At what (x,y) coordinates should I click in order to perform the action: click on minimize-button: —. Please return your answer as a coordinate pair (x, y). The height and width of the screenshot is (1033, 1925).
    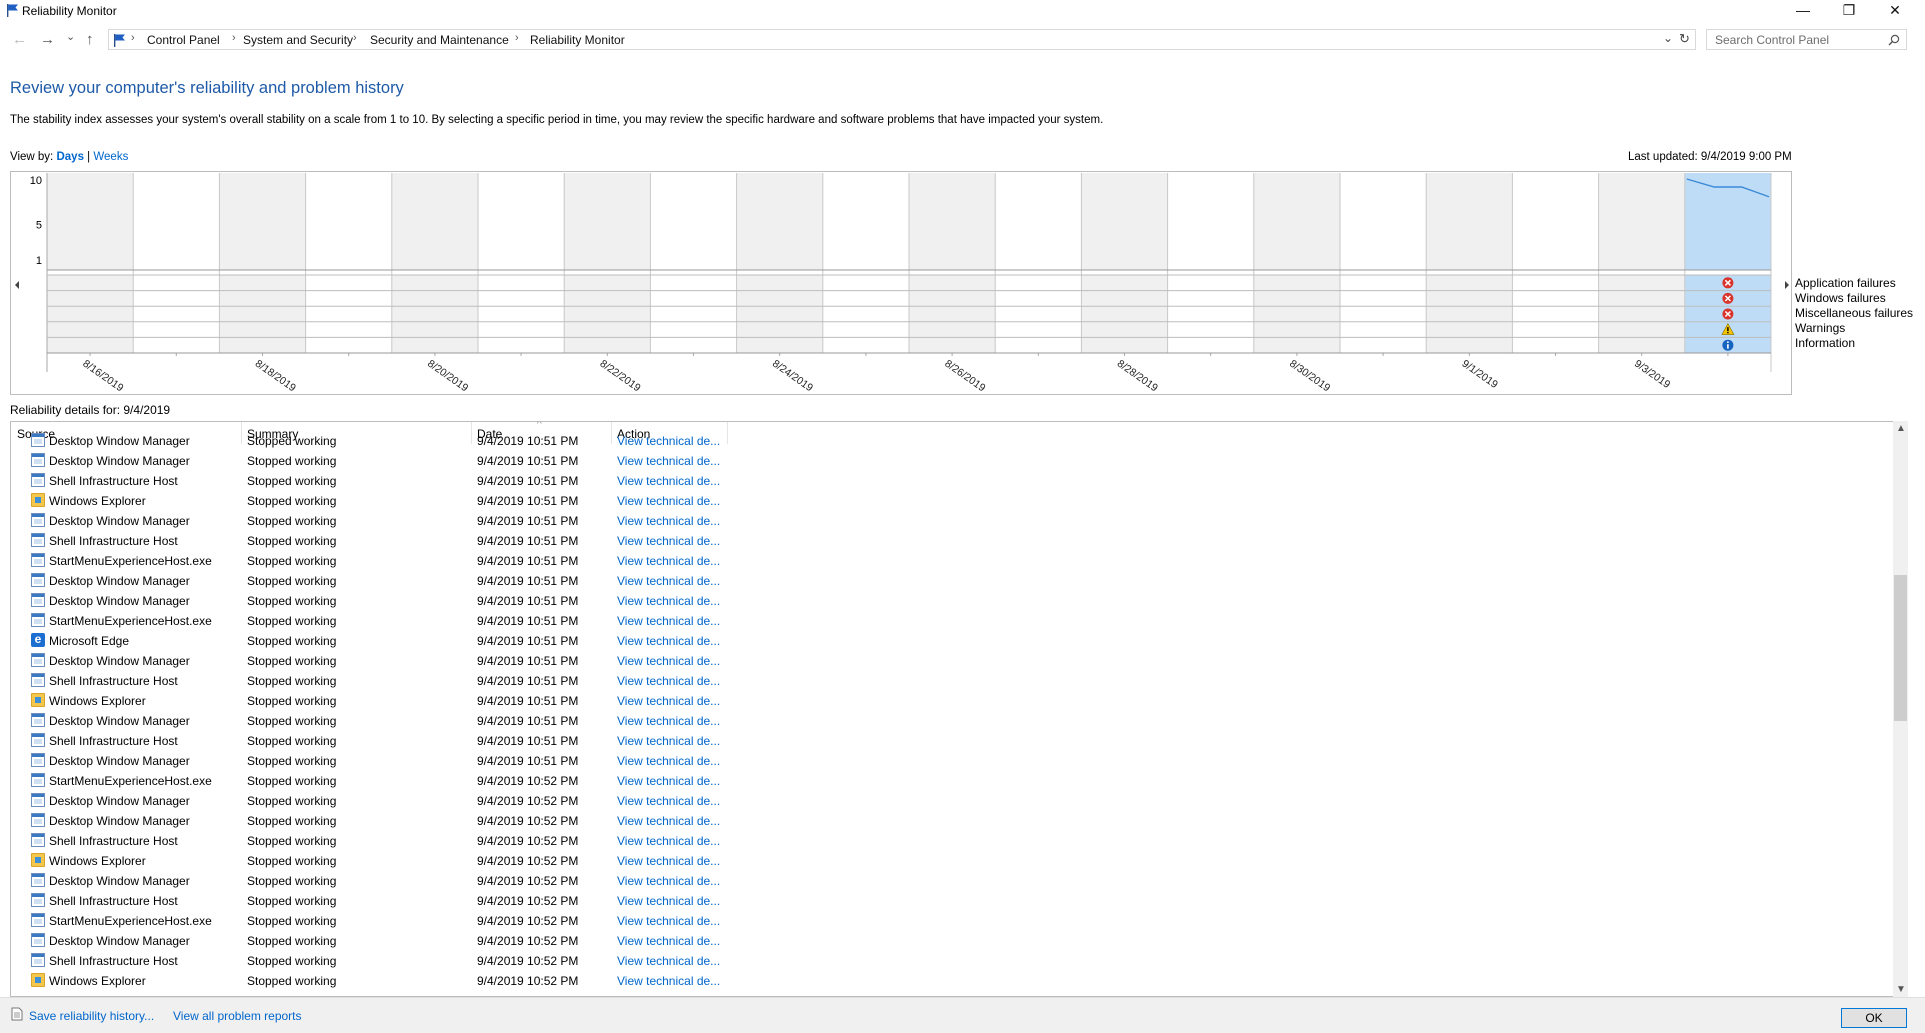
    Looking at the image, I should click on (1803, 11).